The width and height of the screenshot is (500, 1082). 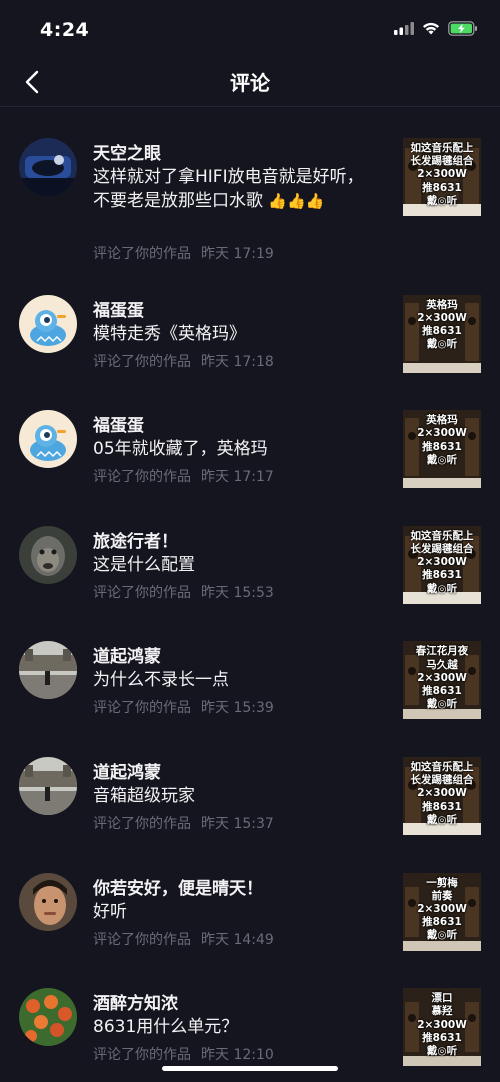 I want to click on comment-text: 音箱超级玩家, so click(x=144, y=795).